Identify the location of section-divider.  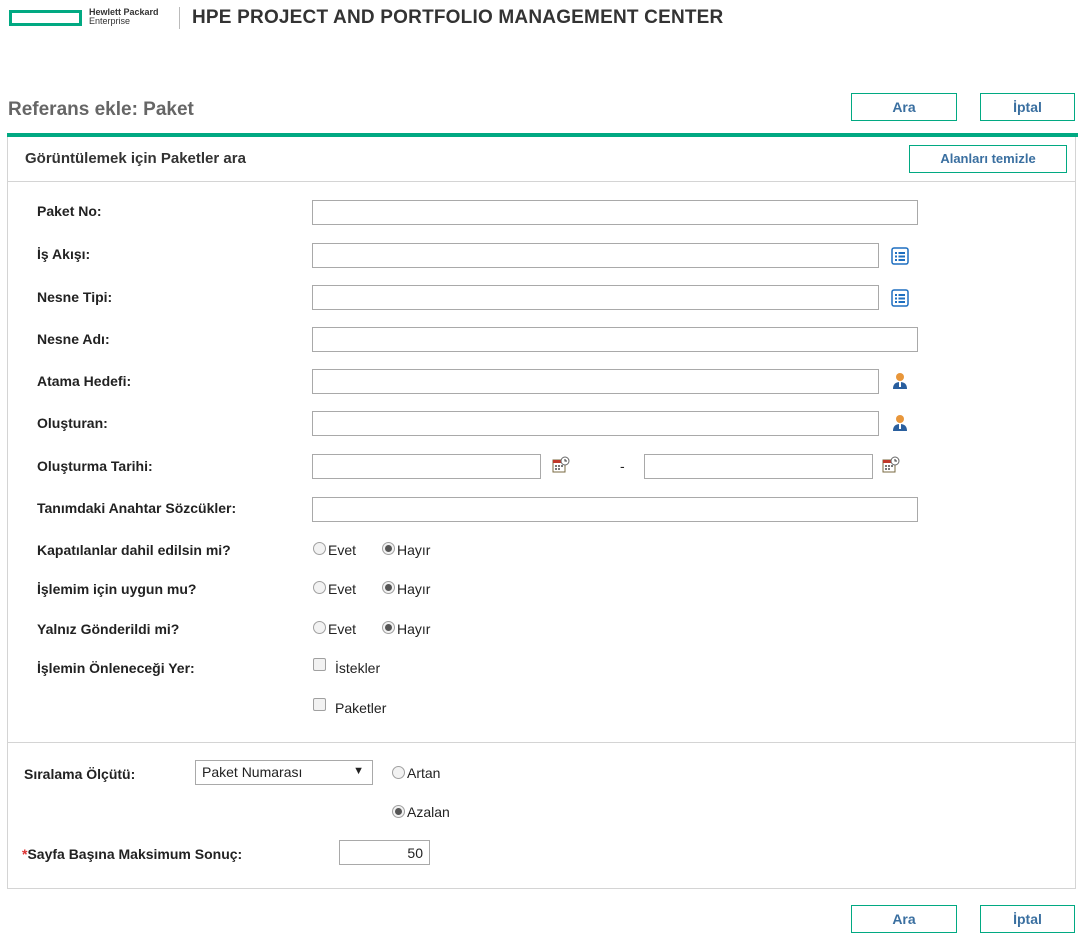
(542, 742).